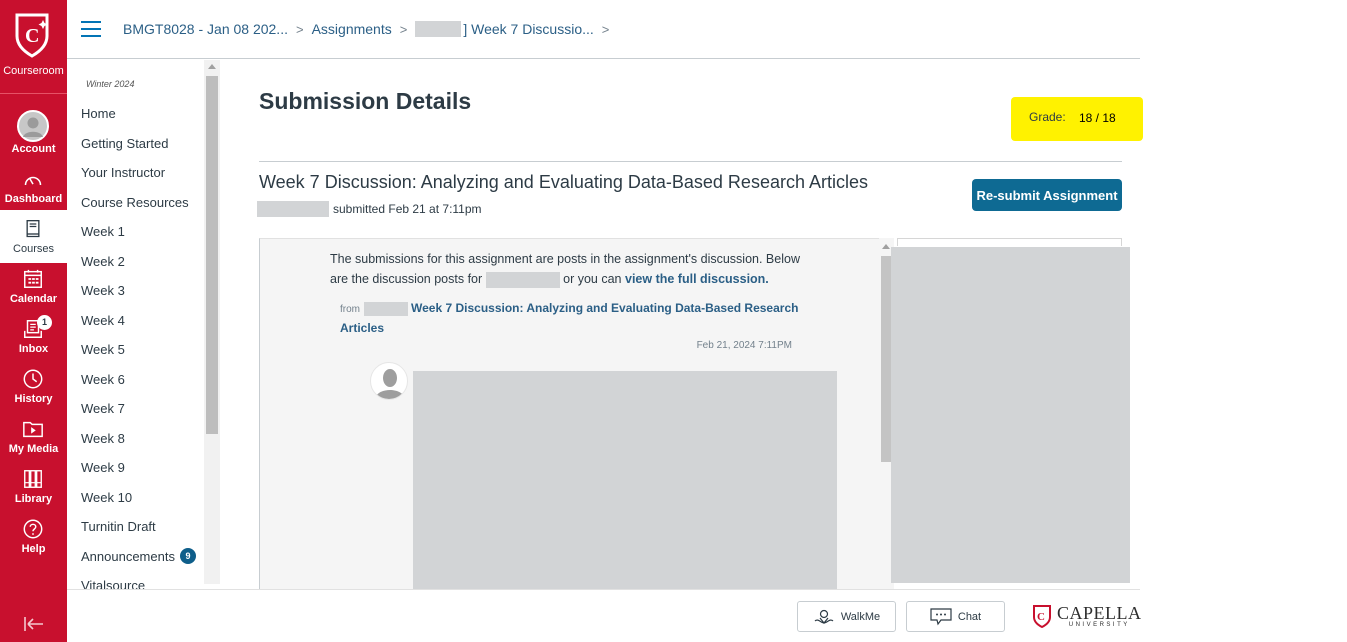 This screenshot has width=1347, height=642. I want to click on global-nav-help: Help, so click(33, 541).